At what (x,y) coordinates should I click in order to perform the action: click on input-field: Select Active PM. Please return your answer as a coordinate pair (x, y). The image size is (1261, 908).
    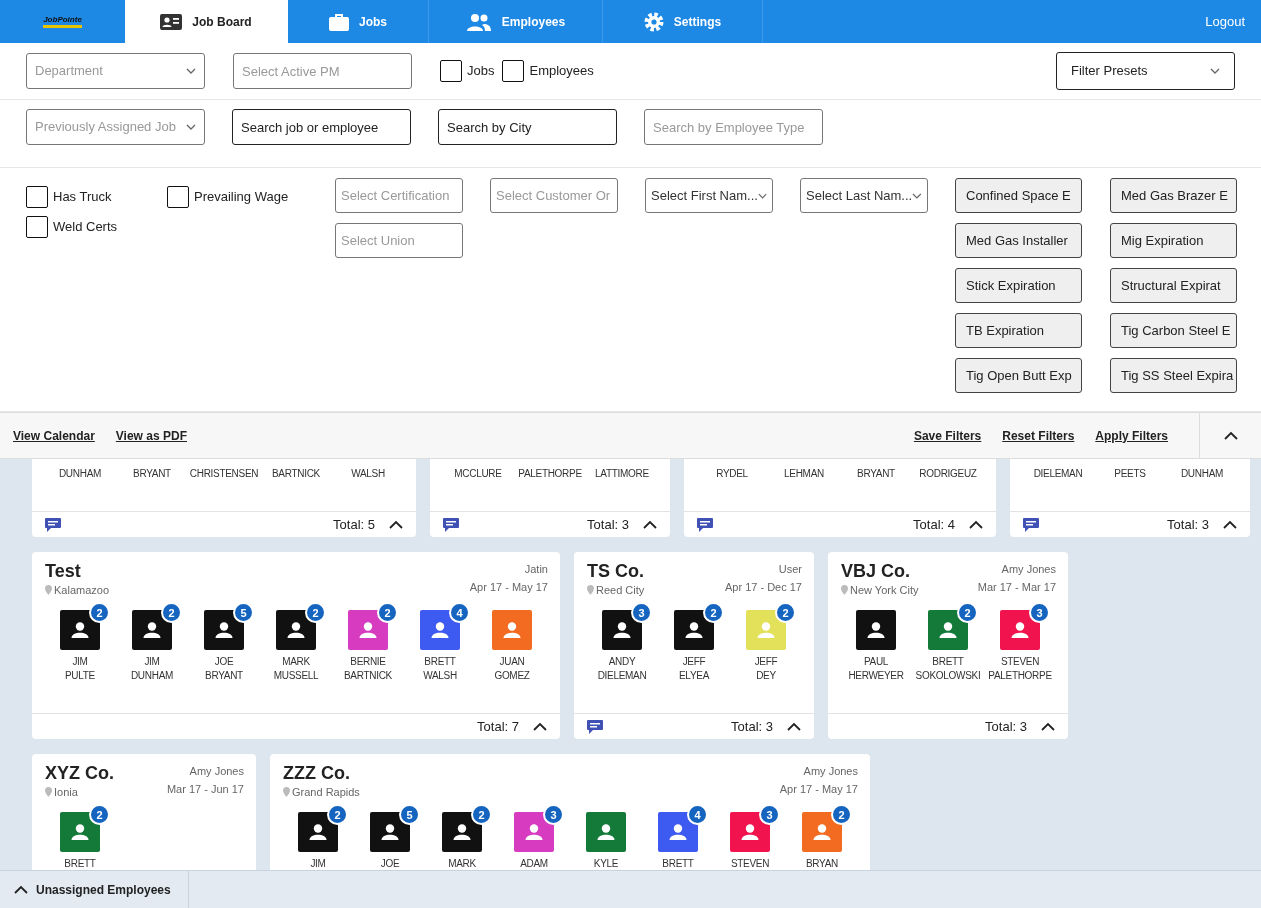
    Looking at the image, I should click on (322, 71).